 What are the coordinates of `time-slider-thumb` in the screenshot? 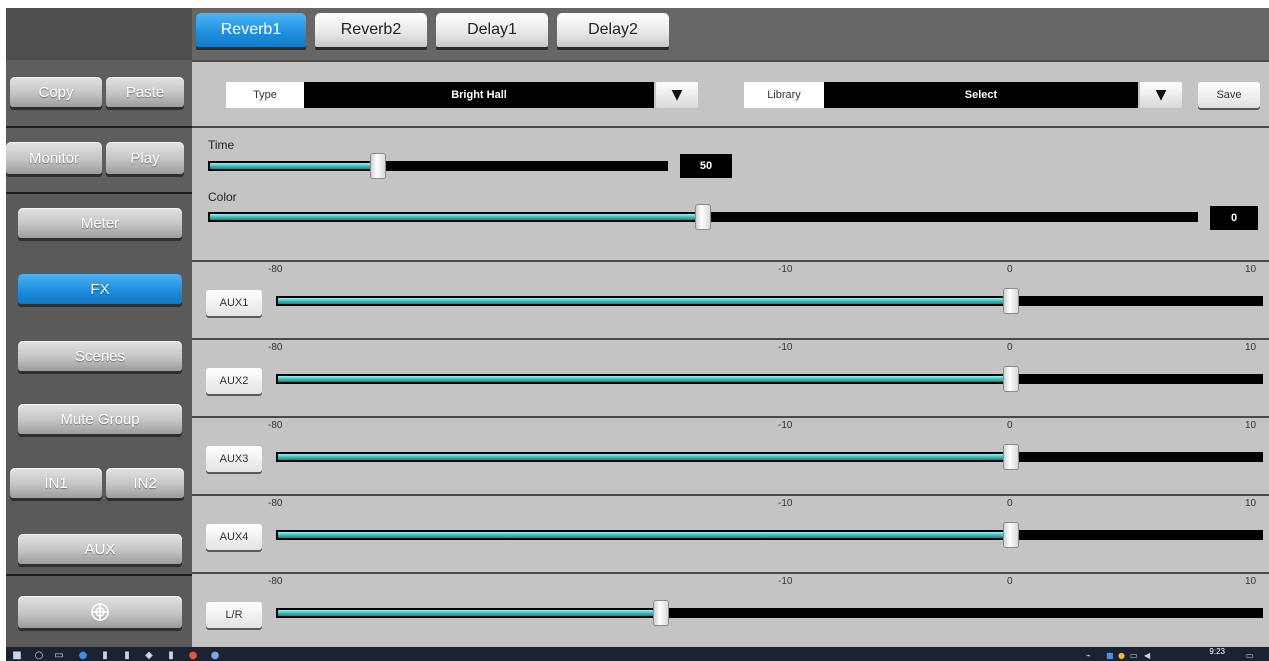 It's located at (378, 166).